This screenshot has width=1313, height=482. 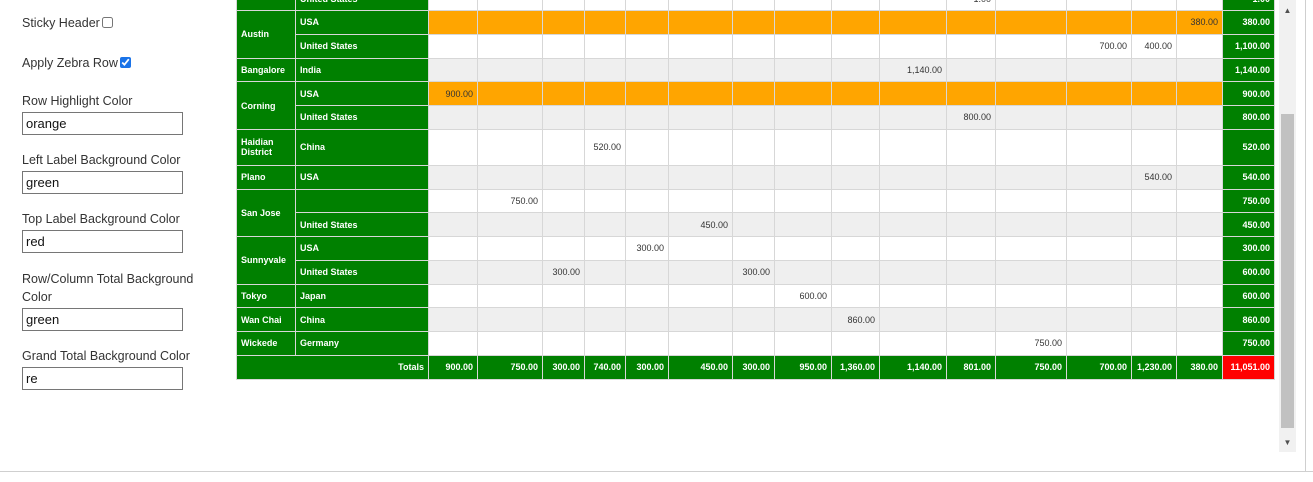 I want to click on table-row: United States 1.00 1.00, so click(x=756, y=5).